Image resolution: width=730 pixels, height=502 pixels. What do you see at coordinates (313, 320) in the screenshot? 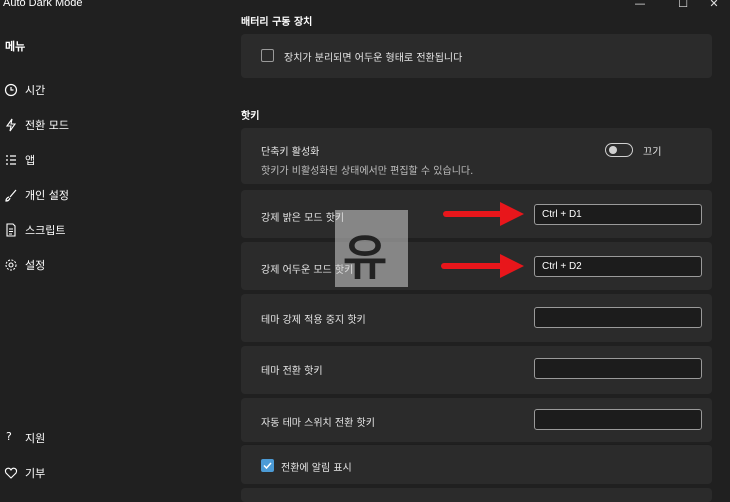
I see `hotkey-row-label: 테마 강제 적용 중지 핫키` at bounding box center [313, 320].